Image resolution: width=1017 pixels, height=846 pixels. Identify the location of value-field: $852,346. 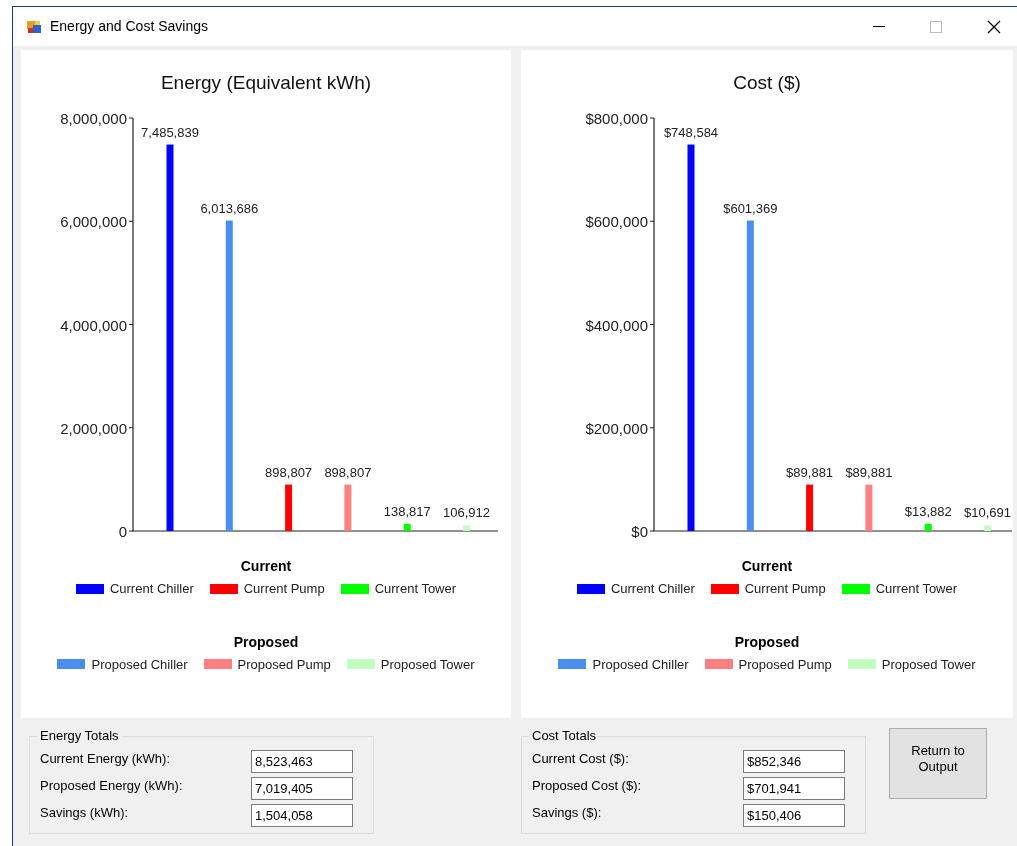
(794, 761).